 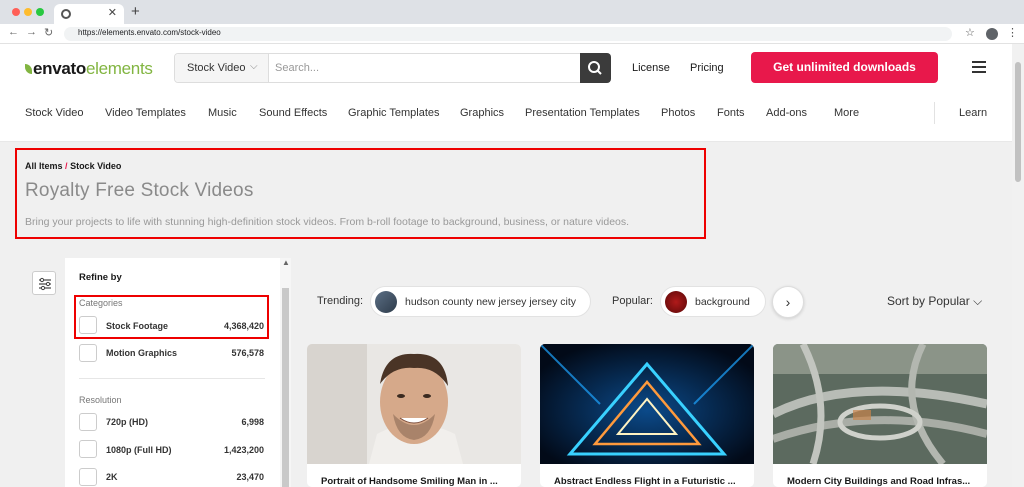 I want to click on nav-music: Music, so click(x=222, y=113).